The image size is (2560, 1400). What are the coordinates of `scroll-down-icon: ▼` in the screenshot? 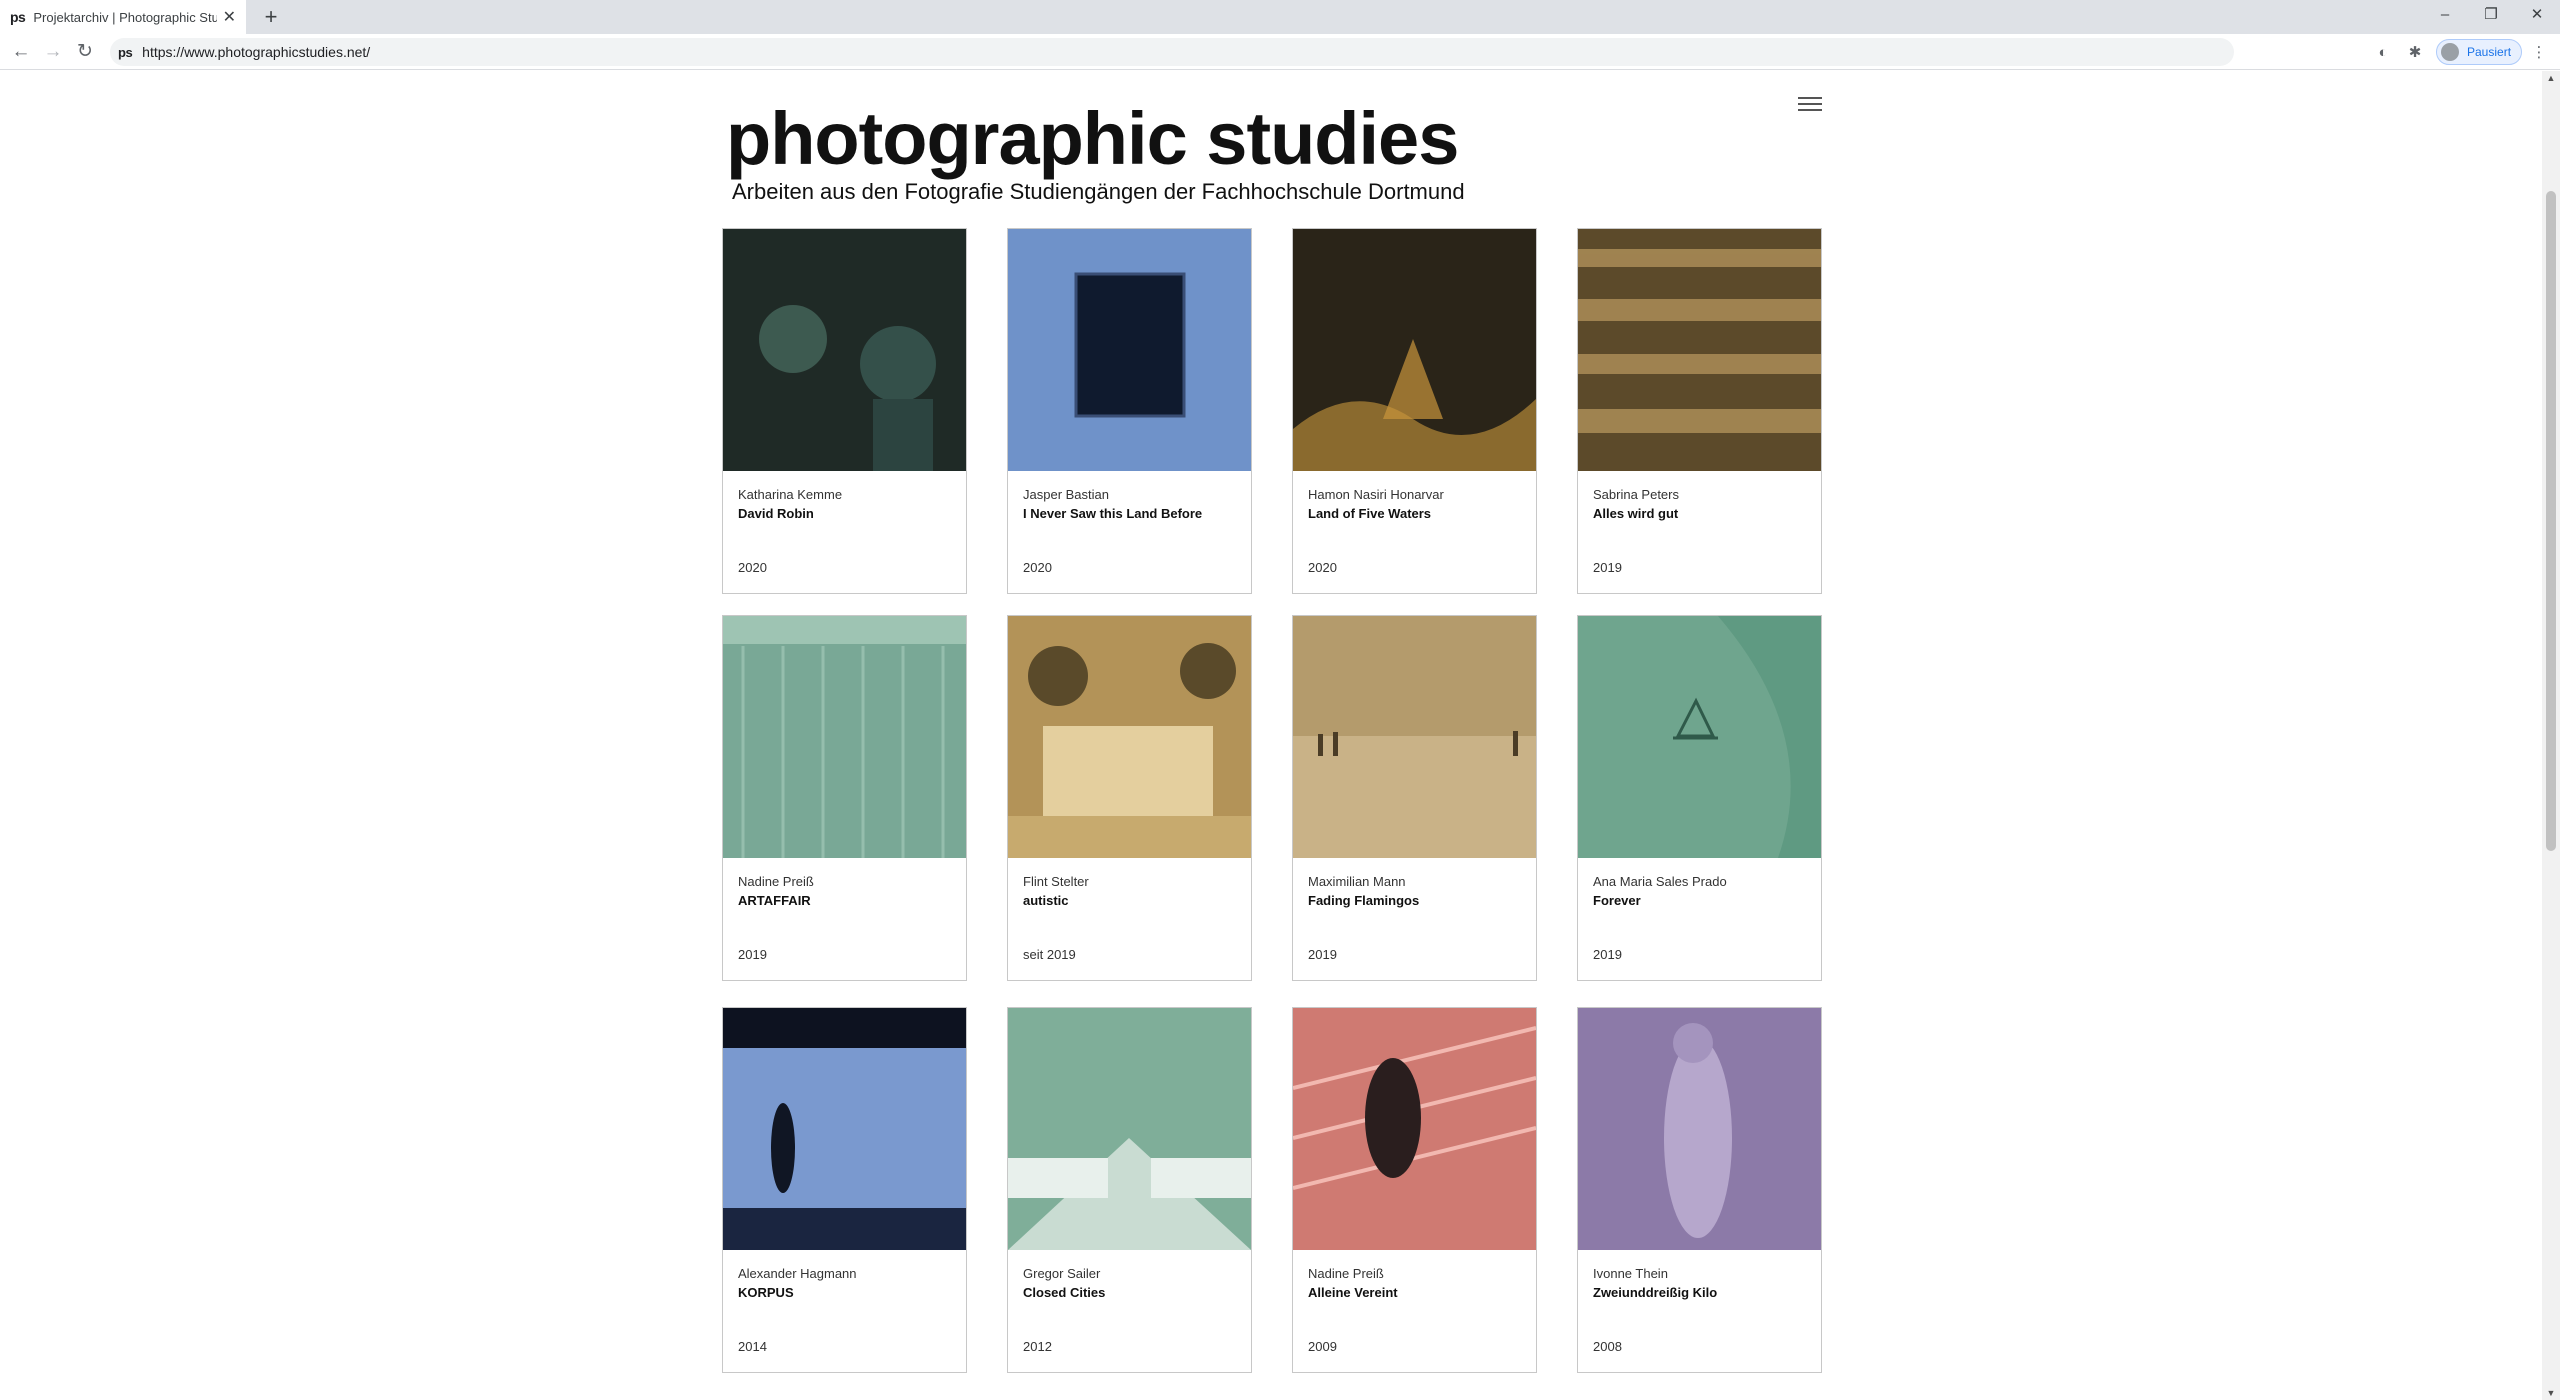 It's located at (2551, 1393).